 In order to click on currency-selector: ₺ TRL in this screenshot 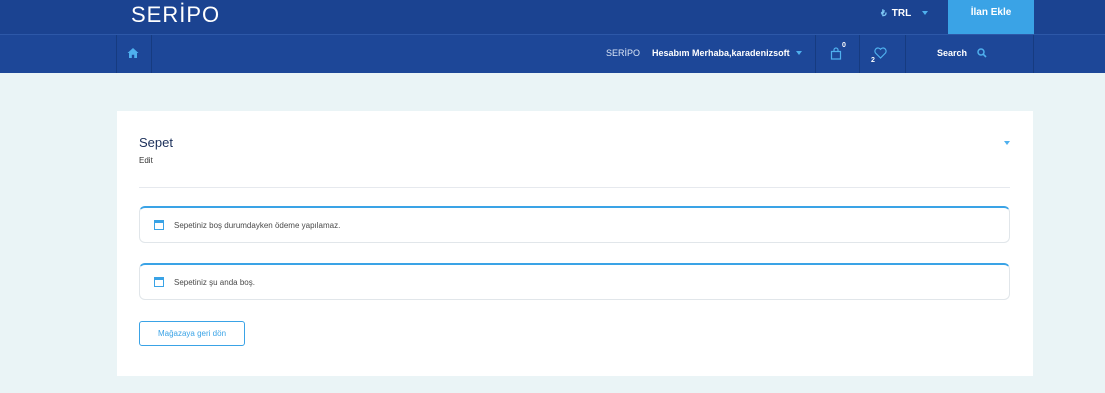, I will do `click(905, 13)`.